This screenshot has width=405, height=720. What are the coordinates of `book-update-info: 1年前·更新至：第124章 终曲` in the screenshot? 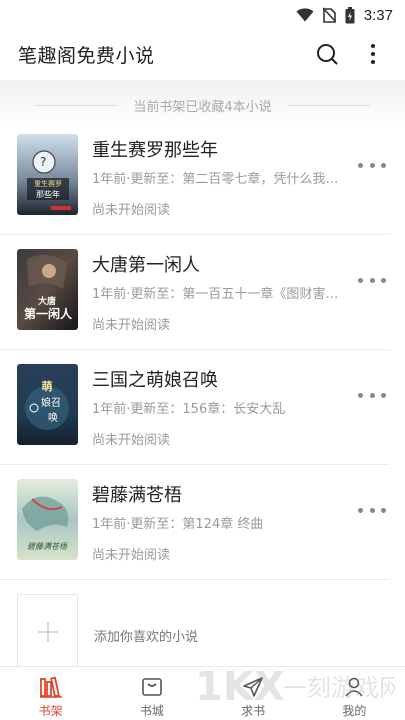 It's located at (178, 524).